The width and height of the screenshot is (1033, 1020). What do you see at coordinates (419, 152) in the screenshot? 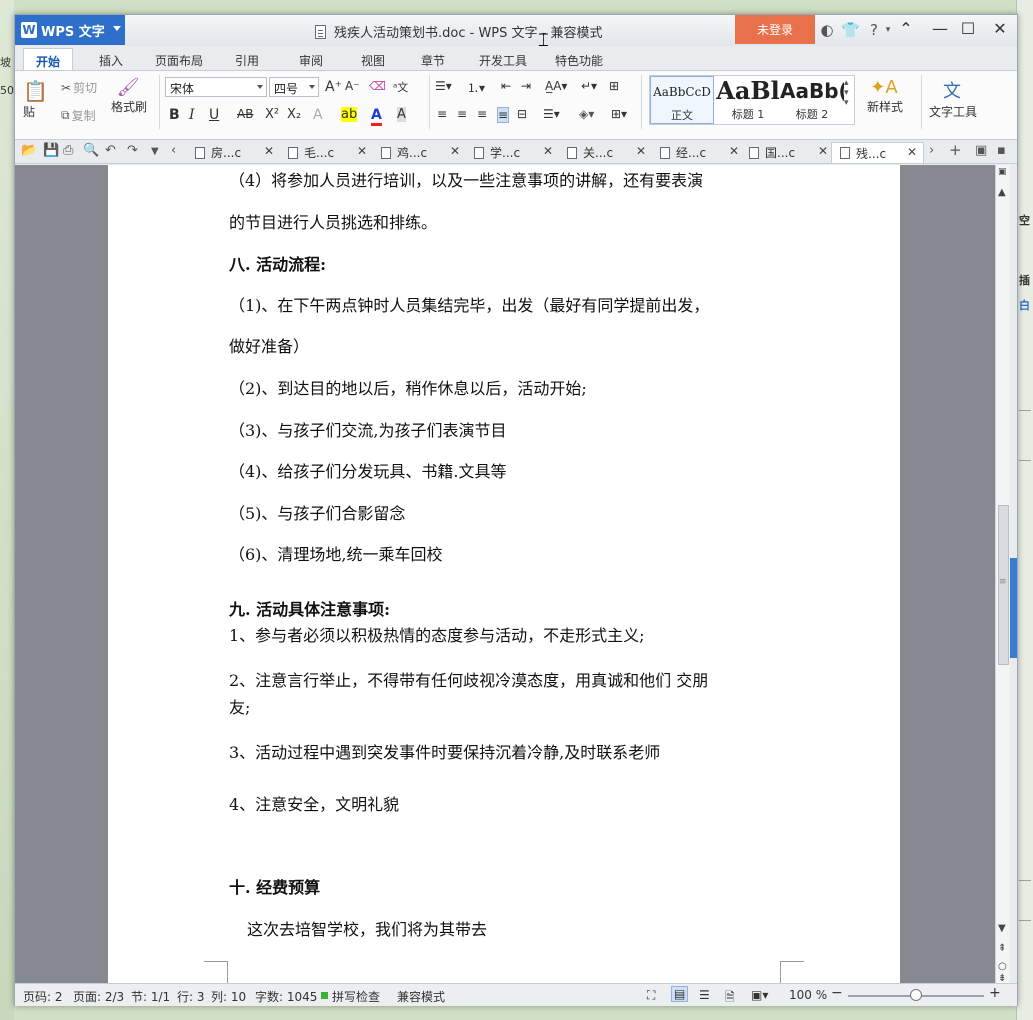
I see `doc-tab: 鸡...c ✕` at bounding box center [419, 152].